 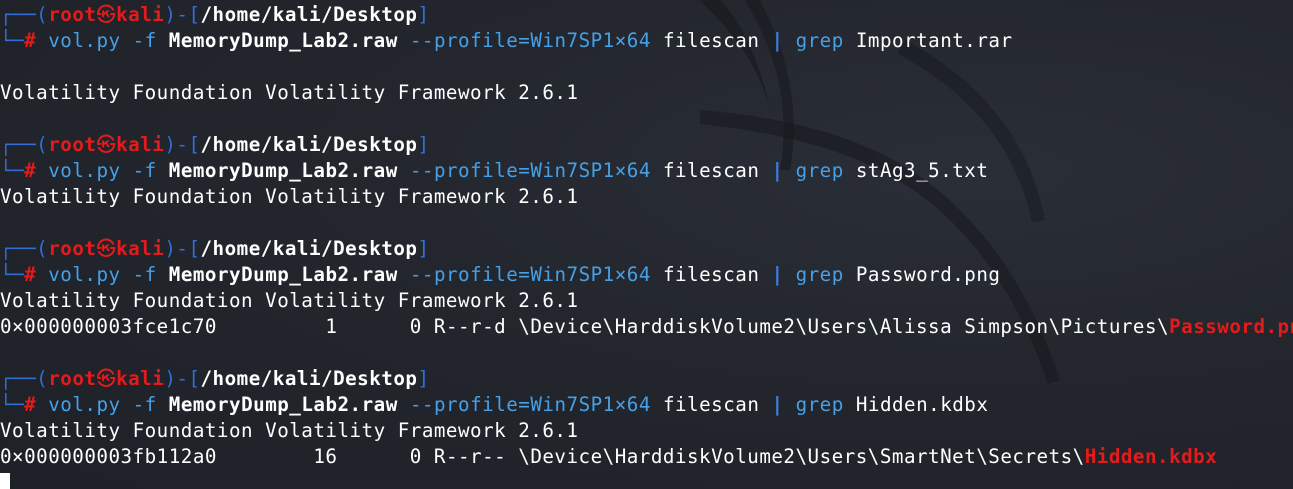 What do you see at coordinates (5, 481) in the screenshot?
I see `text-cursor` at bounding box center [5, 481].